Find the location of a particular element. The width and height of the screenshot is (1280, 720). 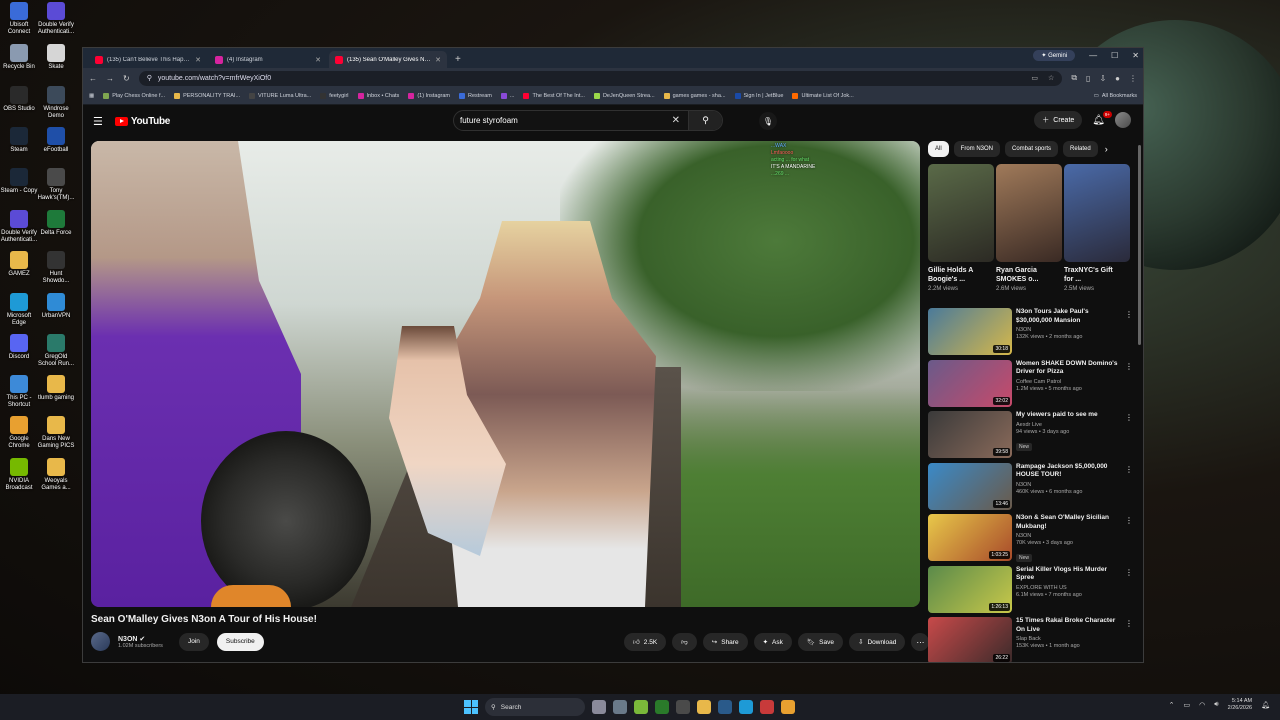

voice-search-button: 🎙︎ is located at coordinates (768, 121).